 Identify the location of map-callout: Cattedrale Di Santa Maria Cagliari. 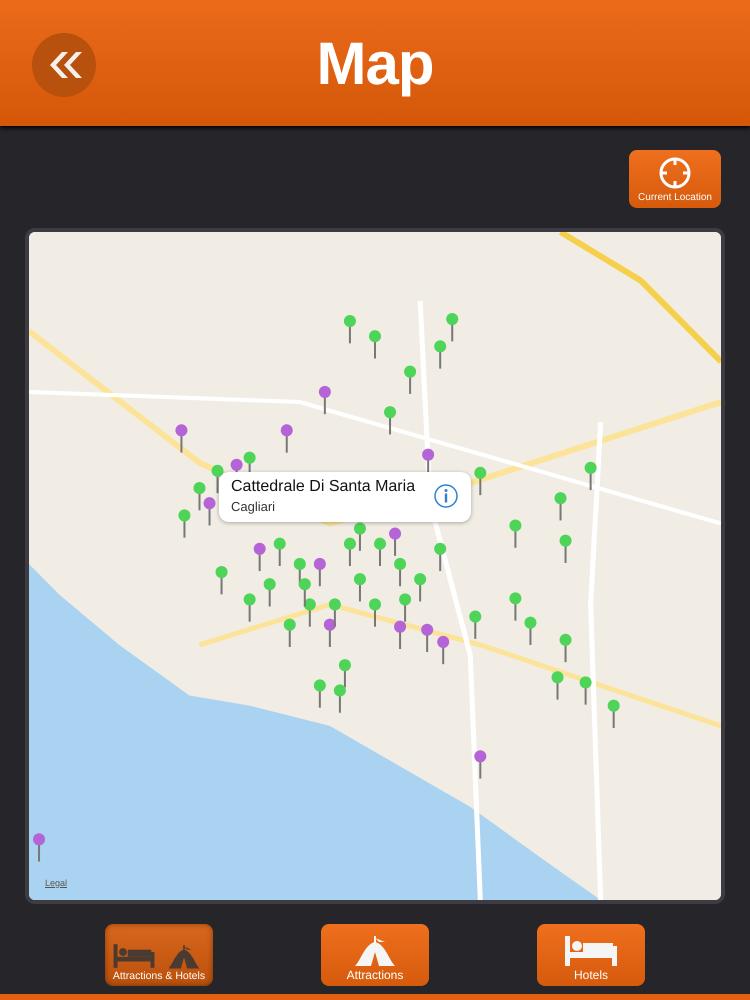
(345, 497).